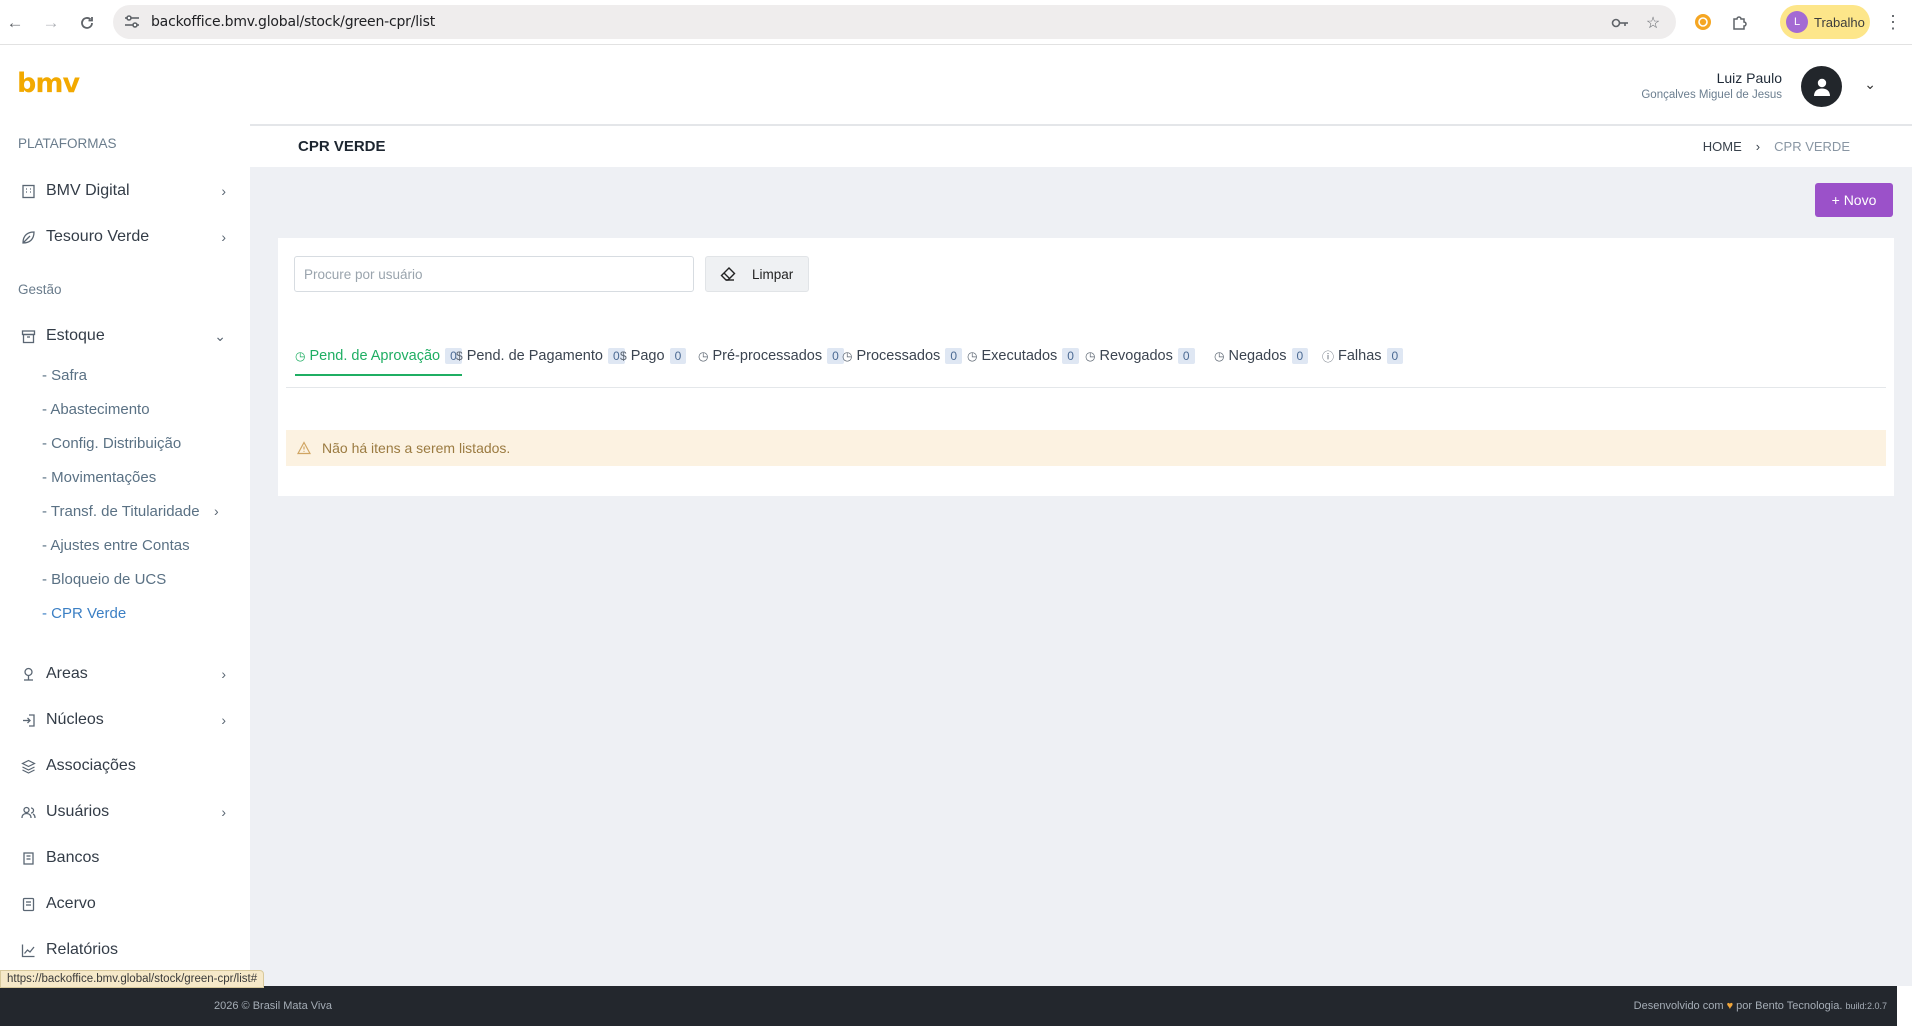 Image resolution: width=1912 pixels, height=1026 pixels. I want to click on site-settings-icon, so click(132, 22).